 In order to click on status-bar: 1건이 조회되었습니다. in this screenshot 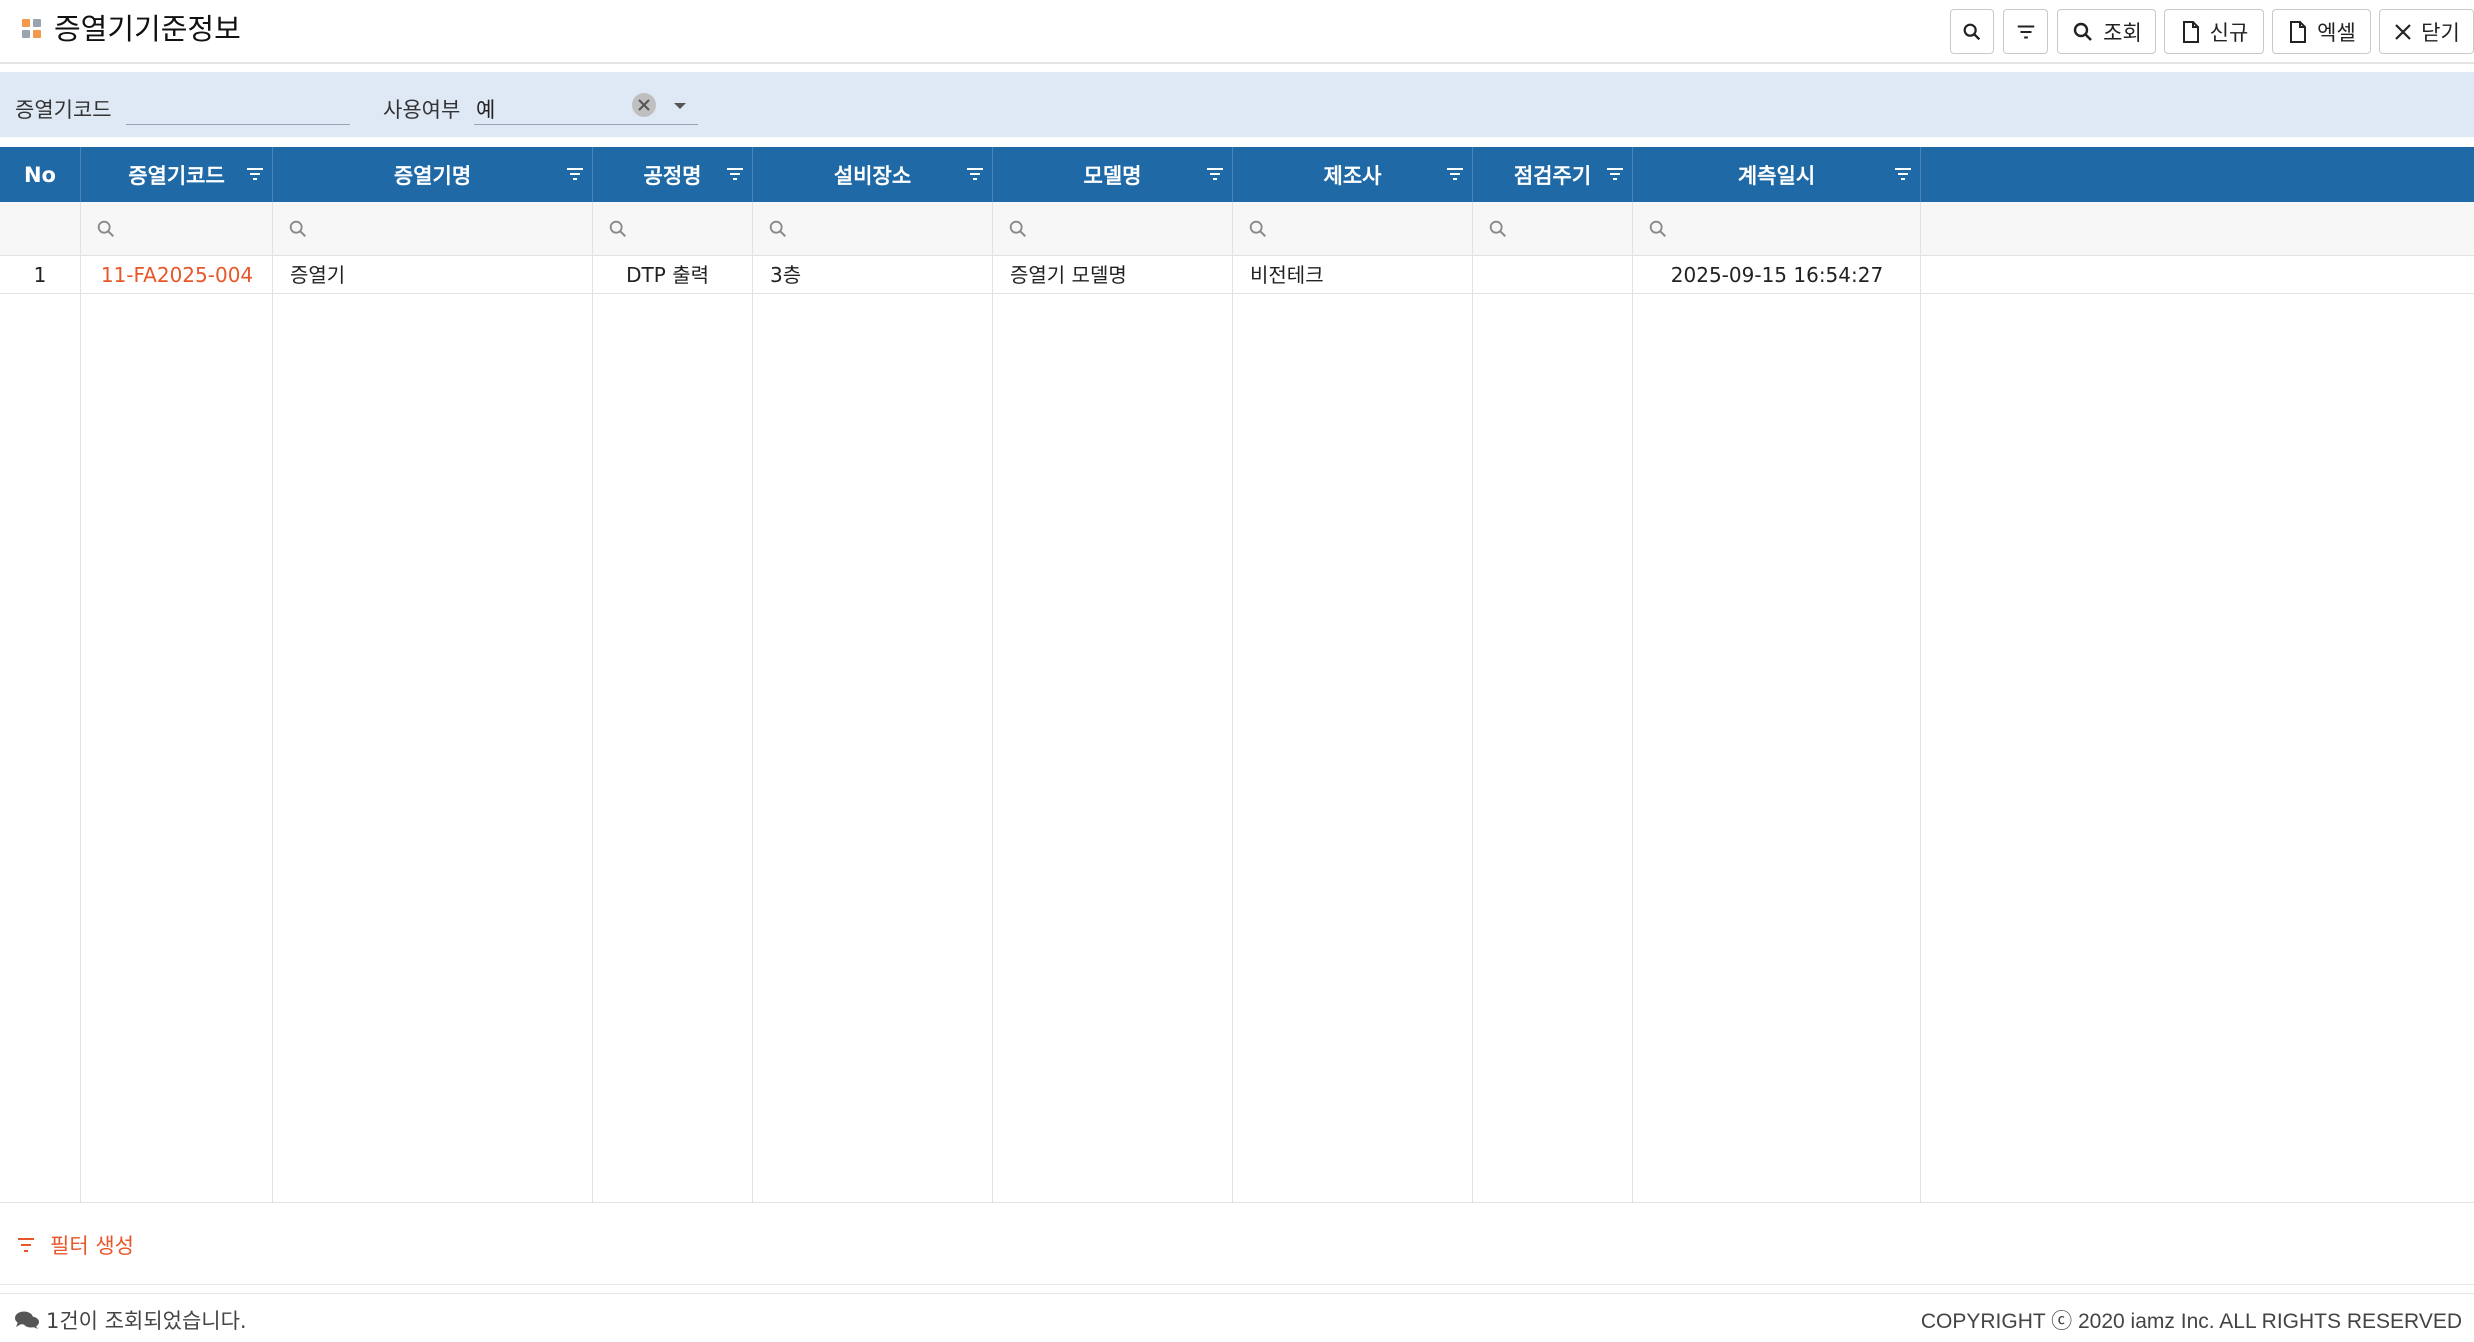, I will do `click(130, 1320)`.